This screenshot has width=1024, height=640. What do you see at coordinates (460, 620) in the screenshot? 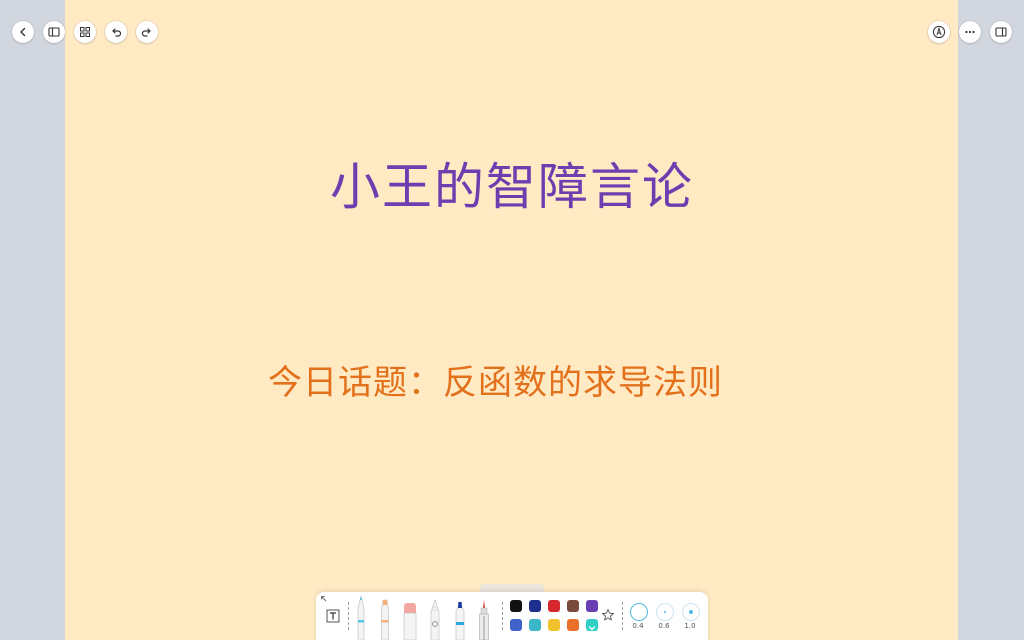
I see `marker-icon` at bounding box center [460, 620].